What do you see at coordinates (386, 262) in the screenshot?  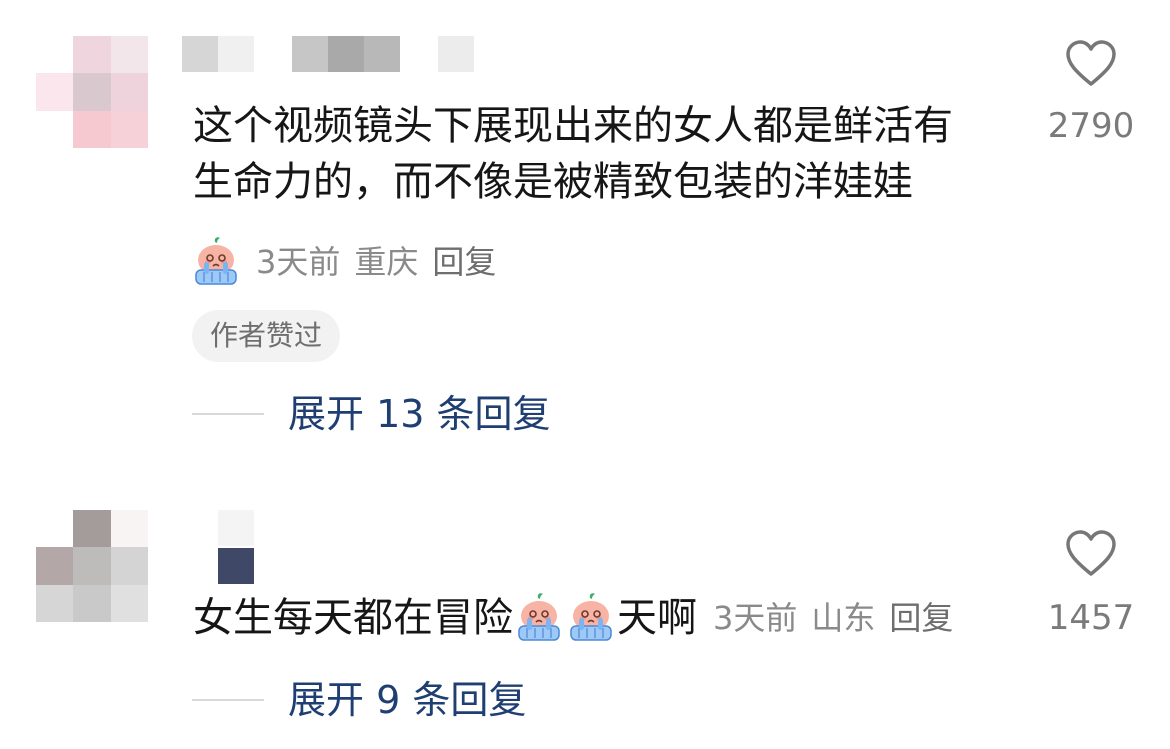 I see `comment-location: 重庆` at bounding box center [386, 262].